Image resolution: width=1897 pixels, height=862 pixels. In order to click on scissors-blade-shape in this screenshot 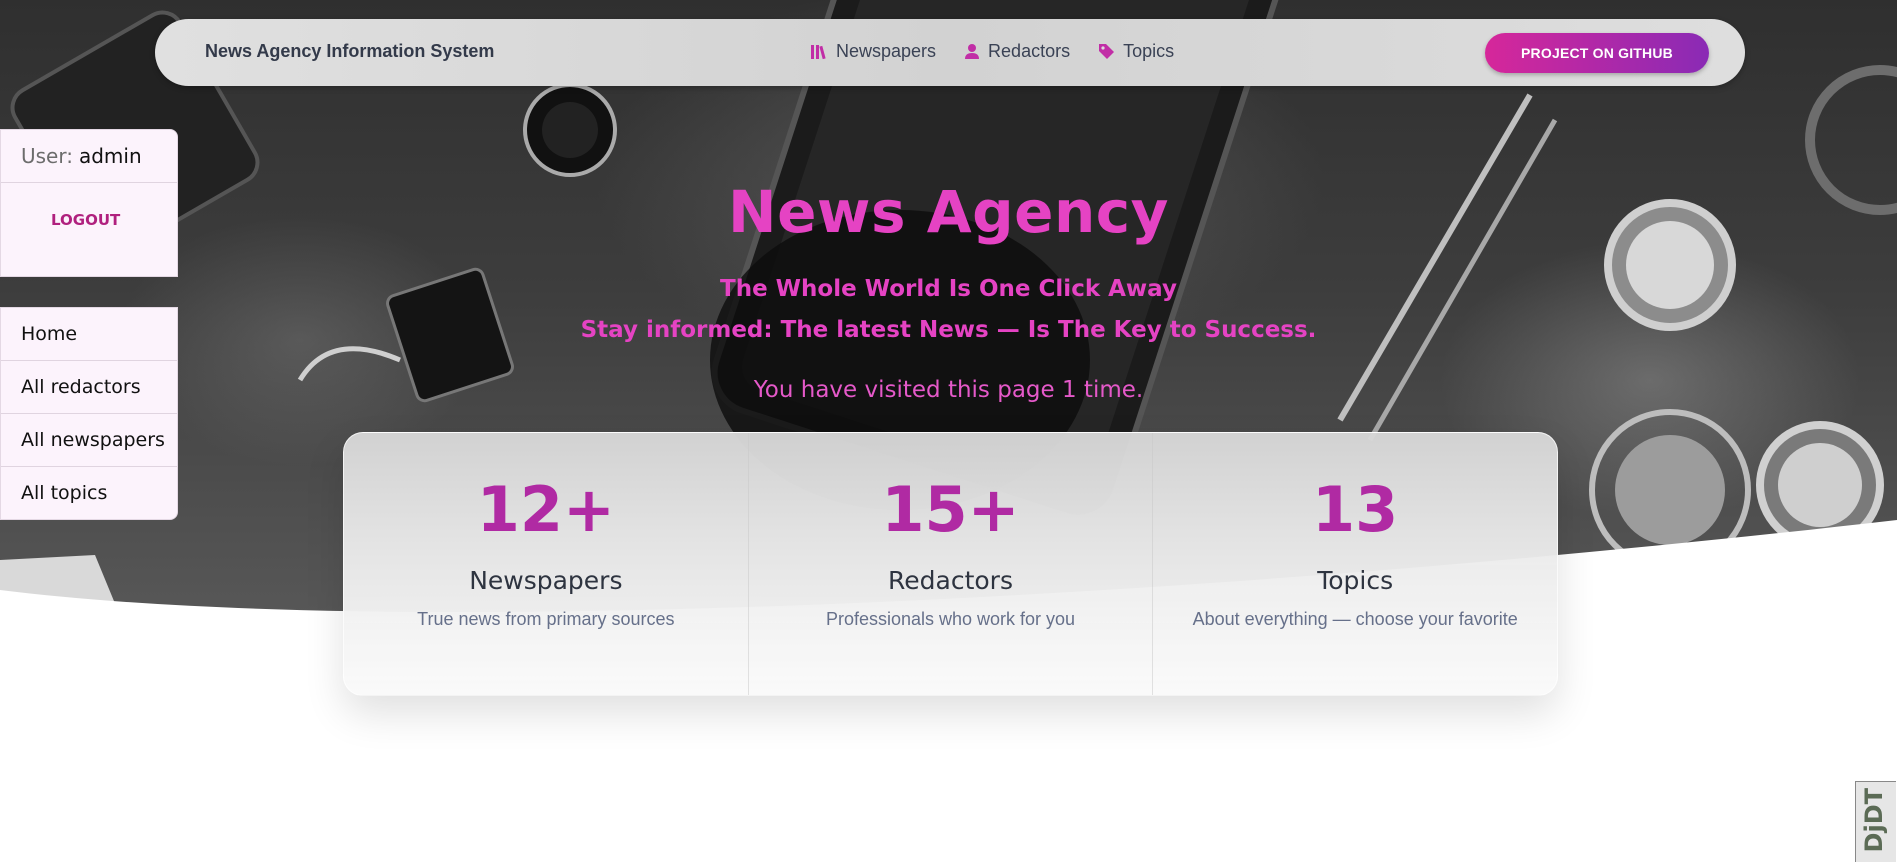, I will do `click(1435, 257)`.